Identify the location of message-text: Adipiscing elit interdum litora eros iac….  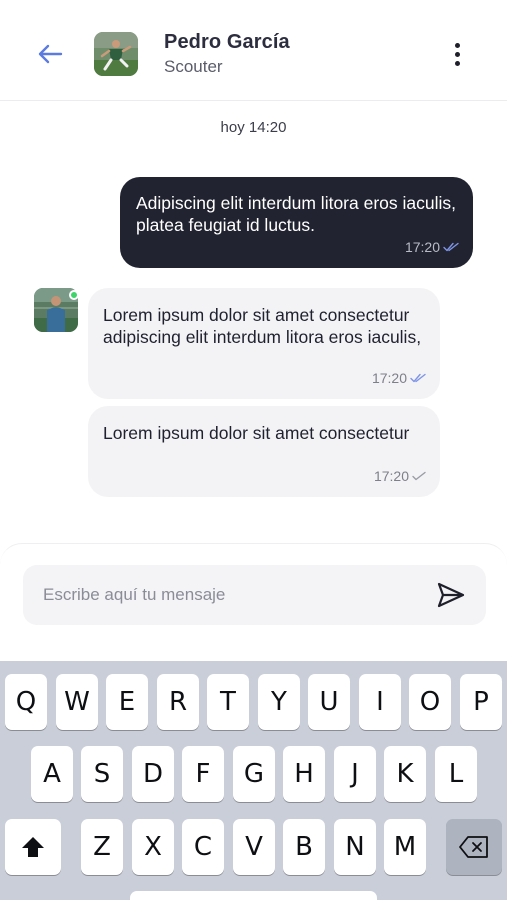
(296, 214).